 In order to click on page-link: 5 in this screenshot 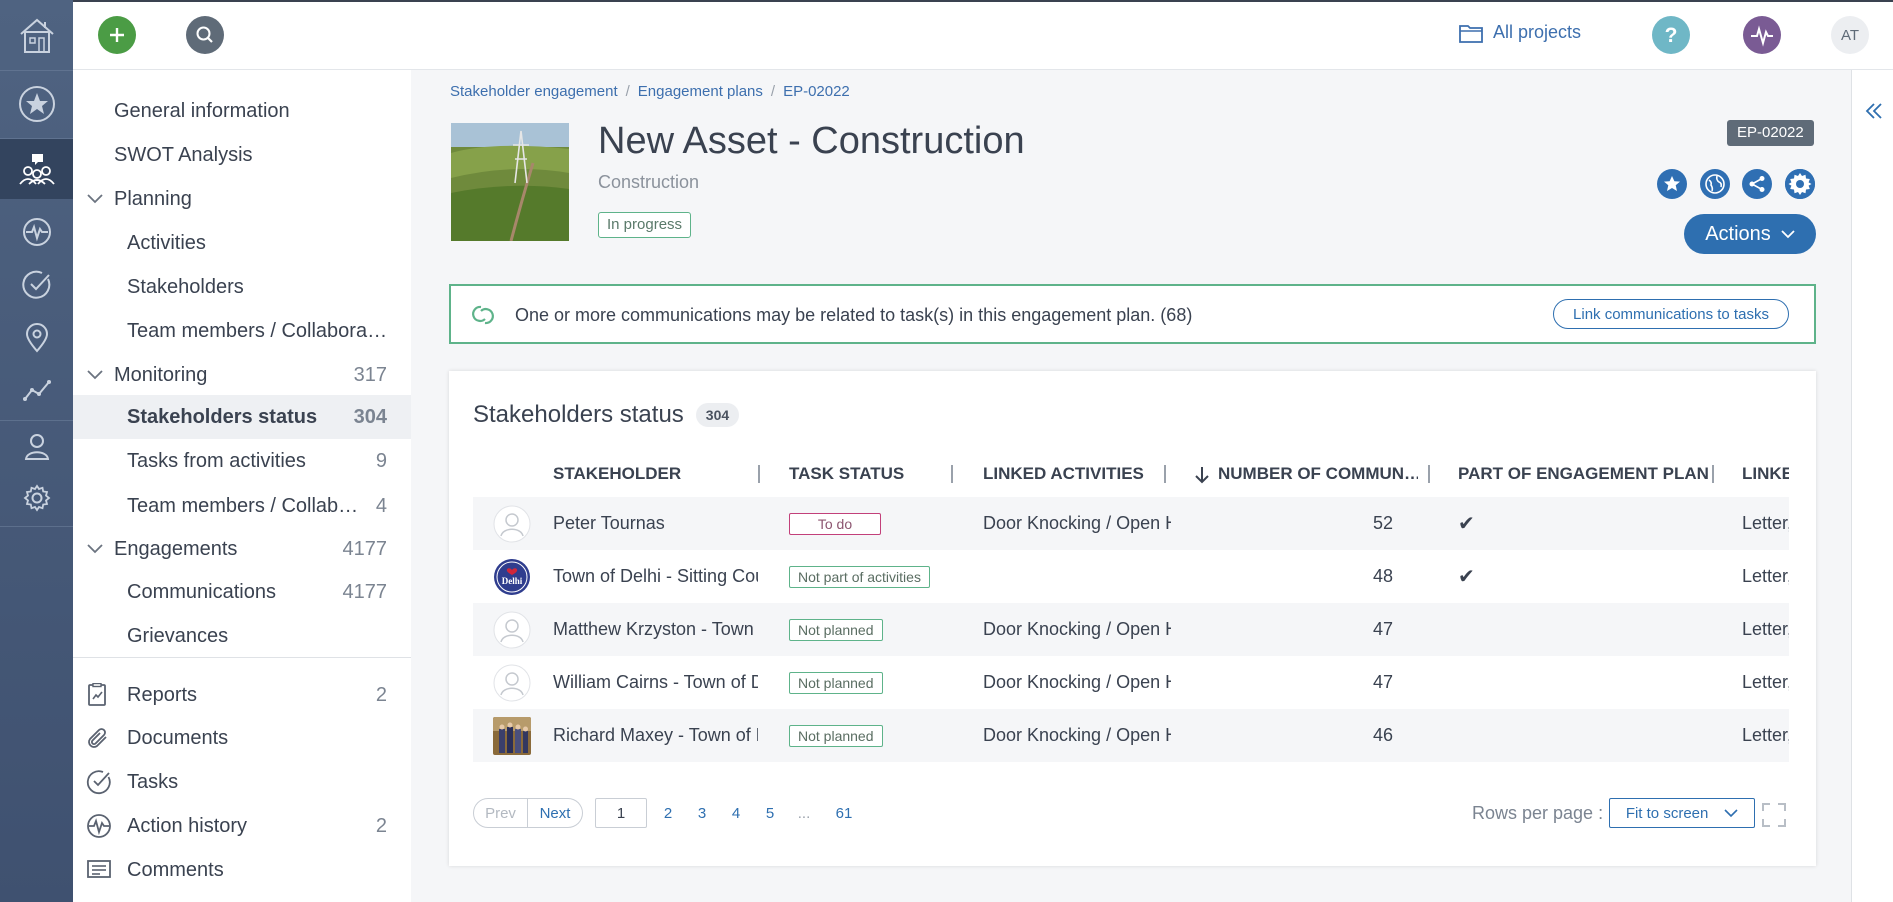, I will do `click(770, 813)`.